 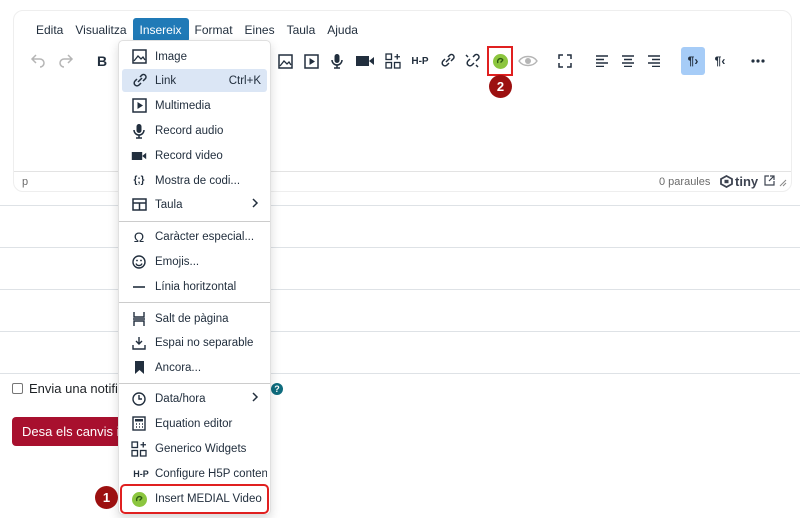 I want to click on menu-item-configure-h5p: H-P Configure H5P content, so click(x=194, y=473).